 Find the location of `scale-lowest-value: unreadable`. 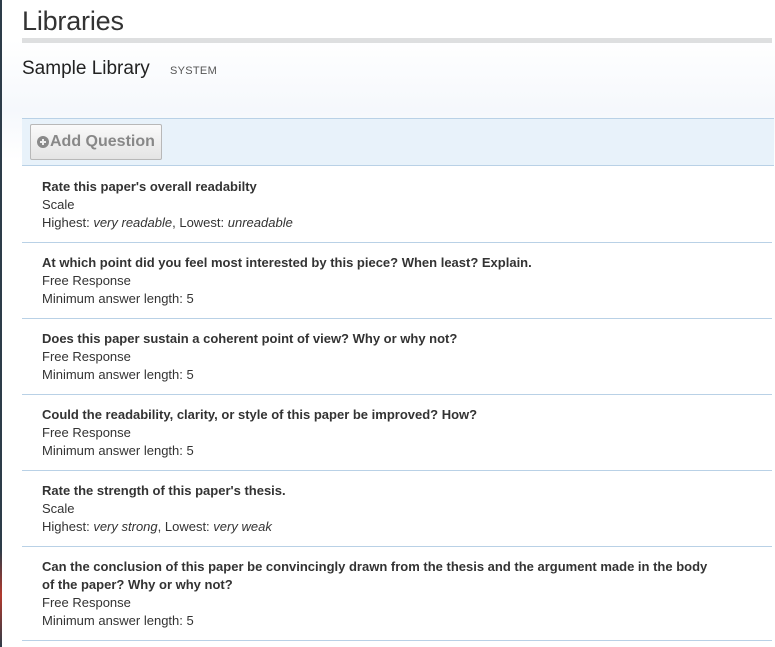

scale-lowest-value: unreadable is located at coordinates (260, 222).